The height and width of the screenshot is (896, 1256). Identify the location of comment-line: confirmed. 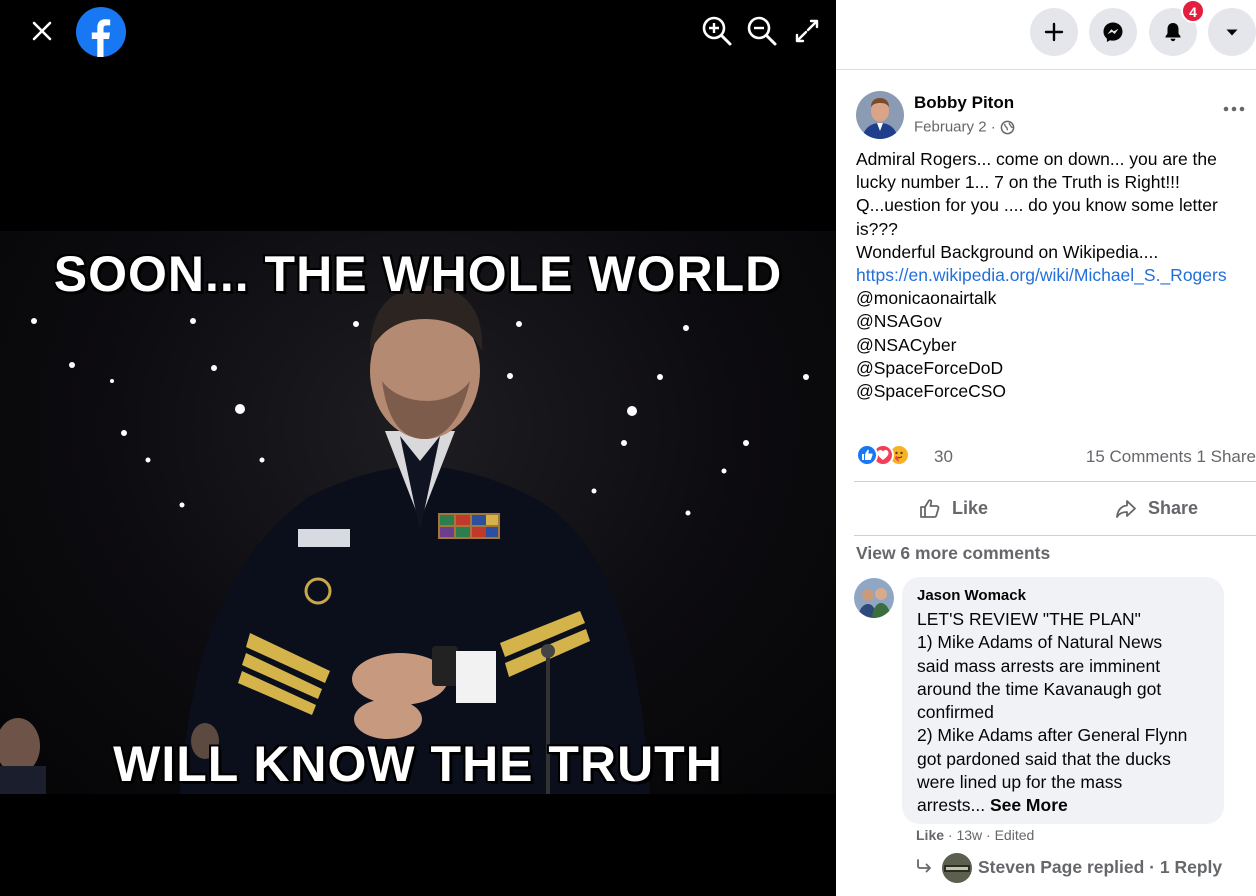
(955, 712).